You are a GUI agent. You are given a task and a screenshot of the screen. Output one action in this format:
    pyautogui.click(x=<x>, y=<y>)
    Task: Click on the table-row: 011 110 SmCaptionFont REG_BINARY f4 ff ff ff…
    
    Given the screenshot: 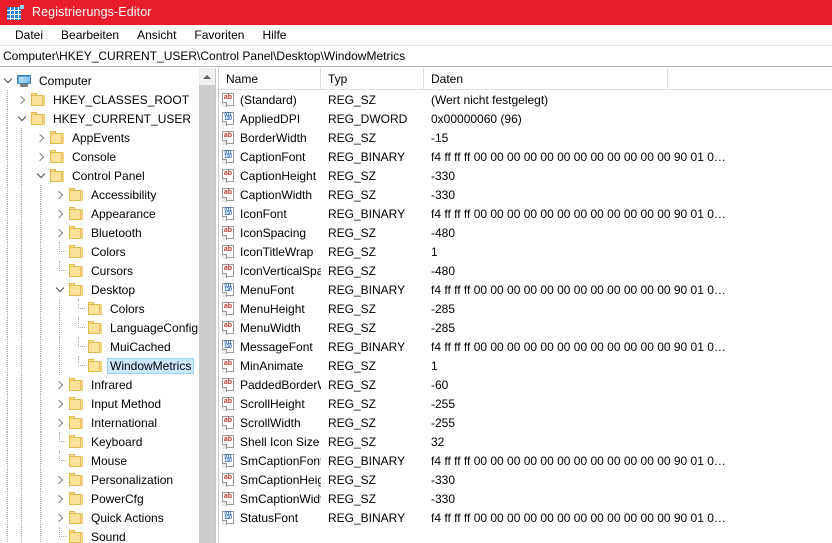 What is the action you would take?
    pyautogui.click(x=525, y=460)
    